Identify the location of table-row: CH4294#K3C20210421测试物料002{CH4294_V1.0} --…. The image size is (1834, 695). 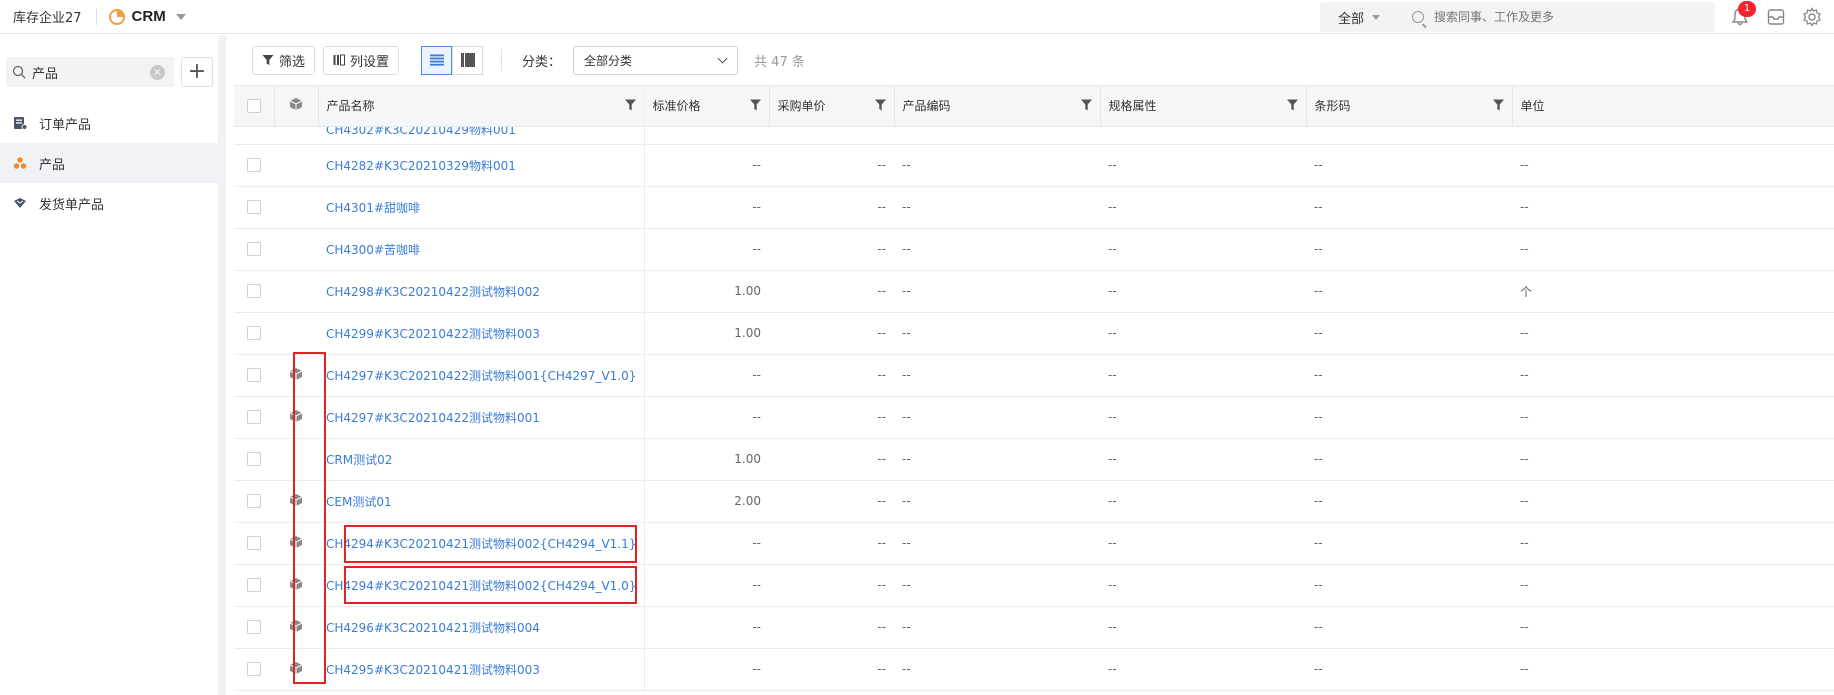
(1034, 585).